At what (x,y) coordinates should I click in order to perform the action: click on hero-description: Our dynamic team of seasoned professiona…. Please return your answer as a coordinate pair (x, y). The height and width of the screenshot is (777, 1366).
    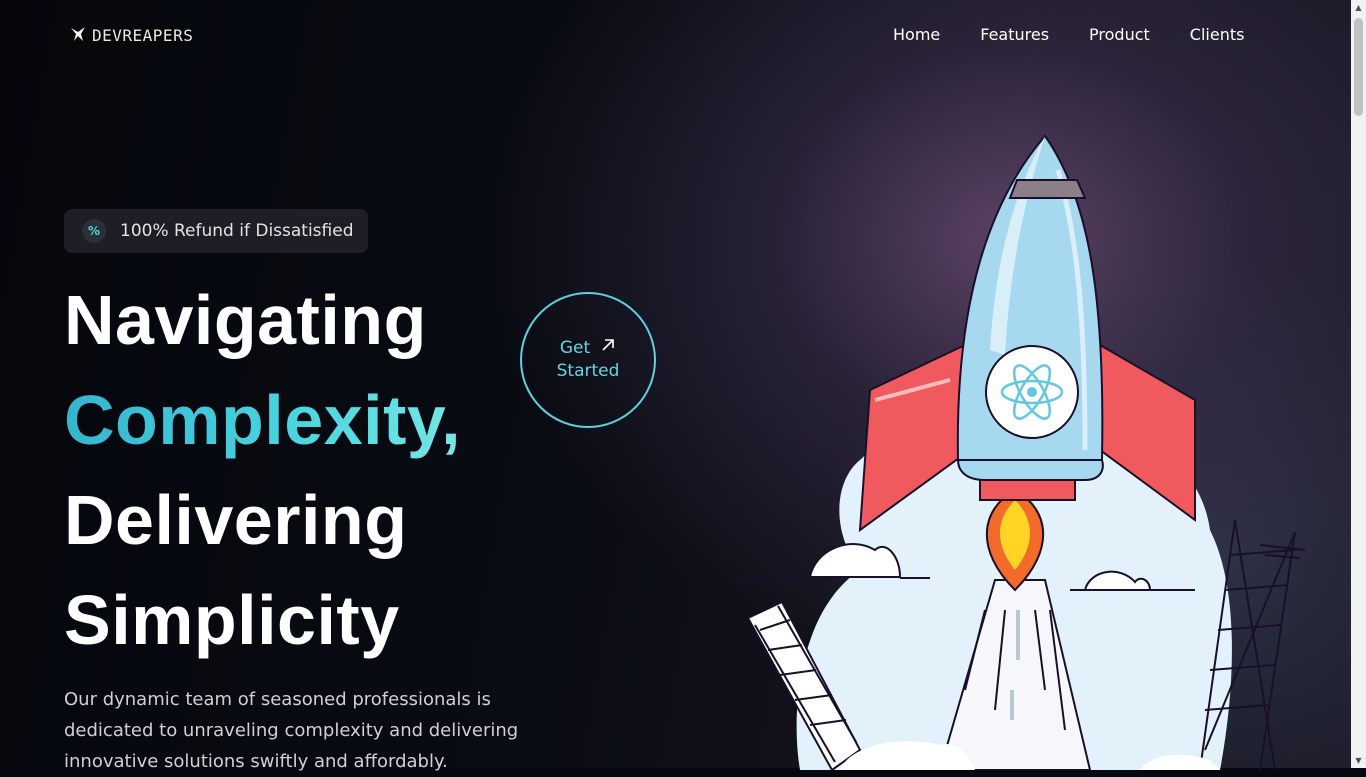
    Looking at the image, I should click on (291, 730).